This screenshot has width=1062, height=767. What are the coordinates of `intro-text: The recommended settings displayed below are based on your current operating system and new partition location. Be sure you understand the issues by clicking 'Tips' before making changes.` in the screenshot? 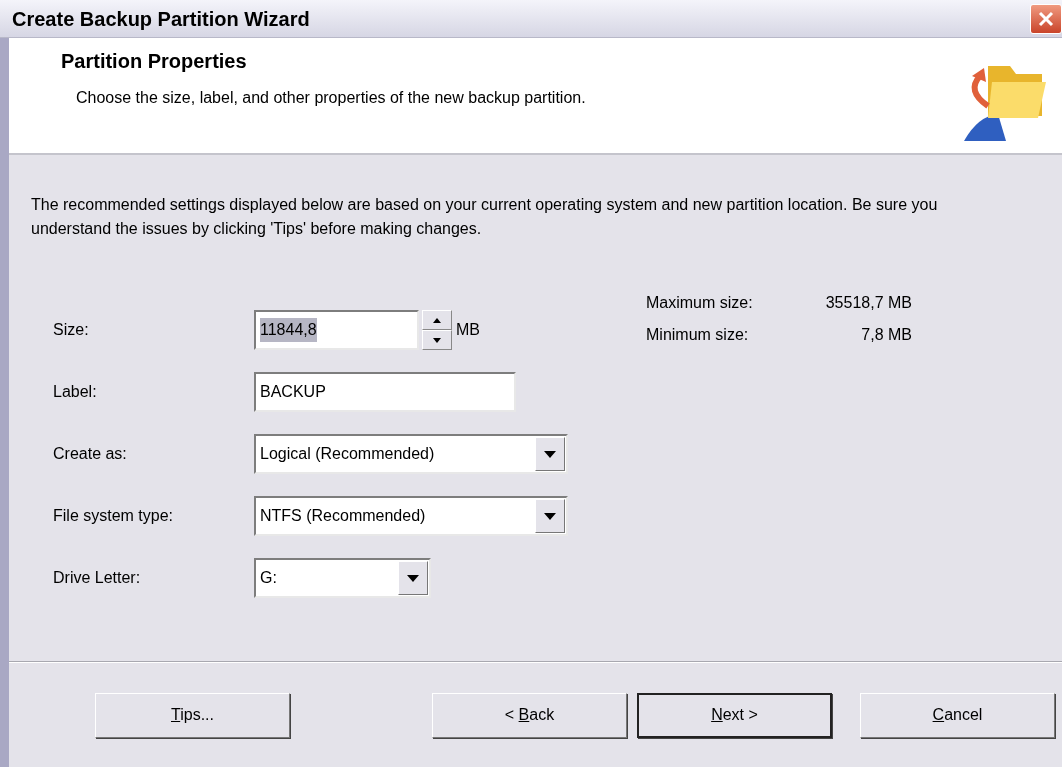 It's located at (484, 217).